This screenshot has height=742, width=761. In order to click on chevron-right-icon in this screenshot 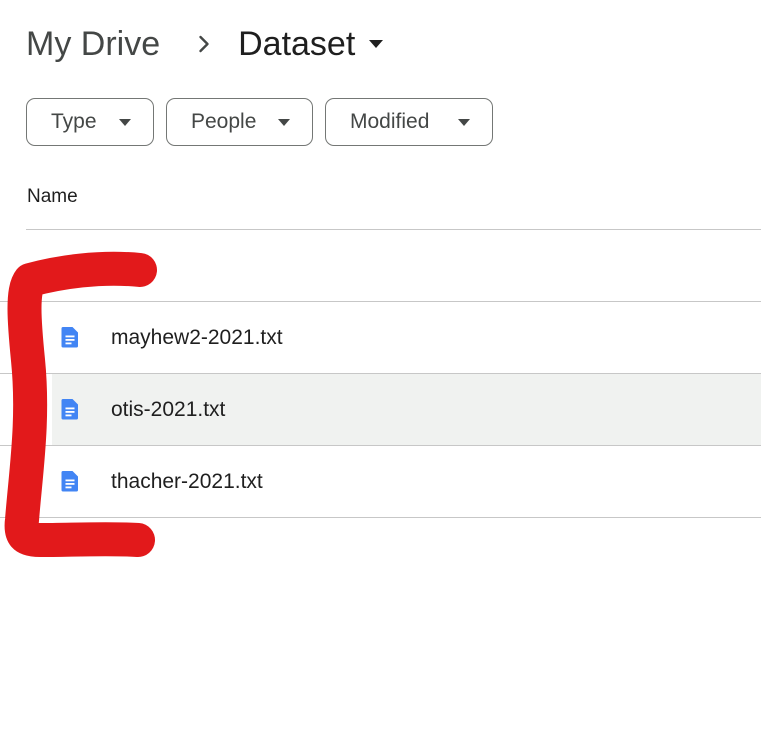, I will do `click(204, 44)`.